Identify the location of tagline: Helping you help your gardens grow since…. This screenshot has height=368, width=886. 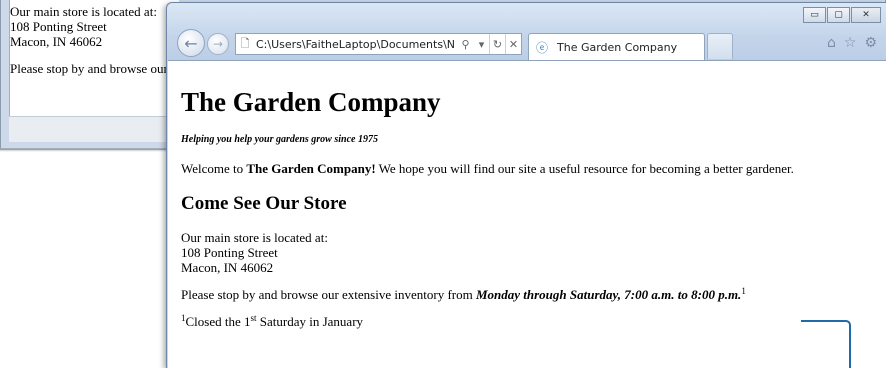
(279, 139).